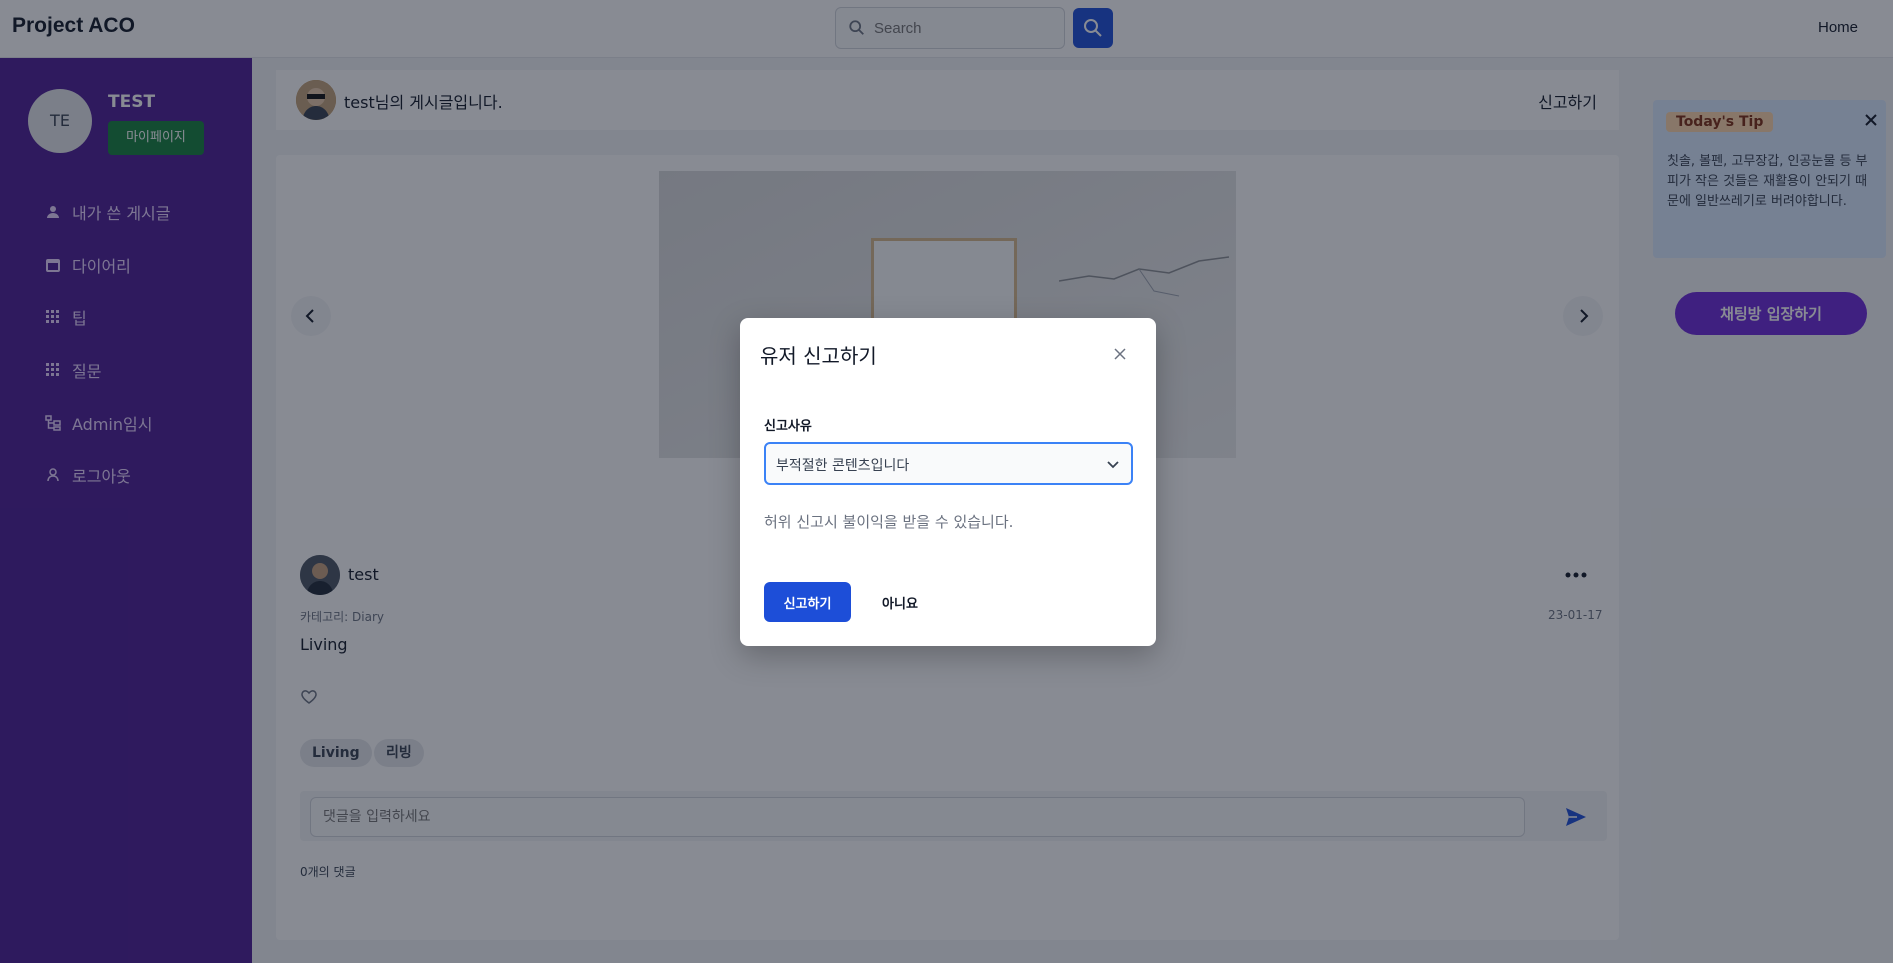 Image resolution: width=1893 pixels, height=963 pixels. I want to click on cancel-button: 아니요, so click(900, 602).